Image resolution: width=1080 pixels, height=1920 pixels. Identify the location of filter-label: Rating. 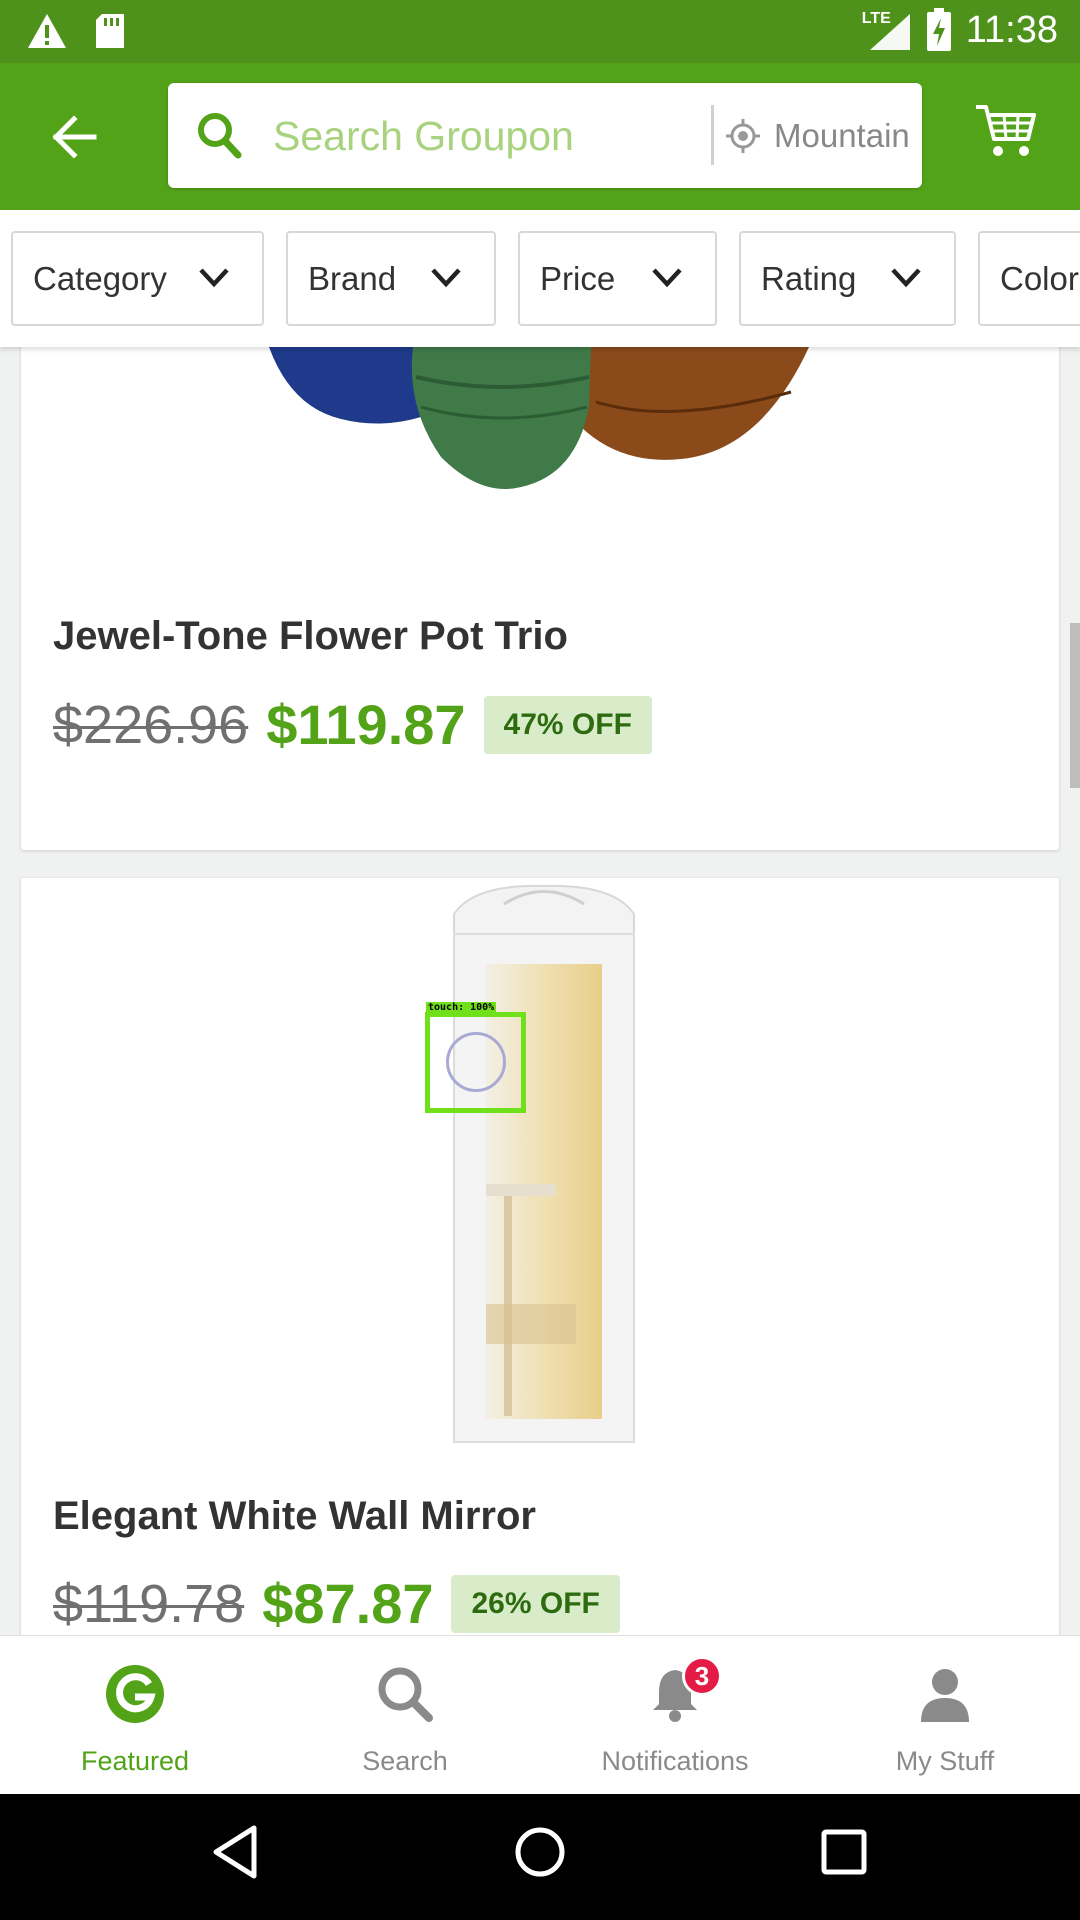
(809, 278).